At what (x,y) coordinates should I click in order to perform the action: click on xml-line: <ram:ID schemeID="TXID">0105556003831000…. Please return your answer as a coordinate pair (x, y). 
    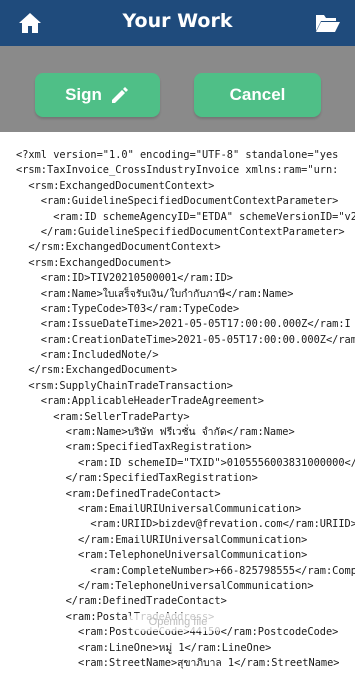
    Looking at the image, I should click on (185, 462).